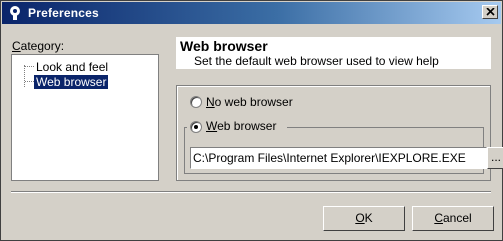 The image size is (503, 241). Describe the element at coordinates (249, 102) in the screenshot. I see `no-web-browser-label: No web browser` at that location.